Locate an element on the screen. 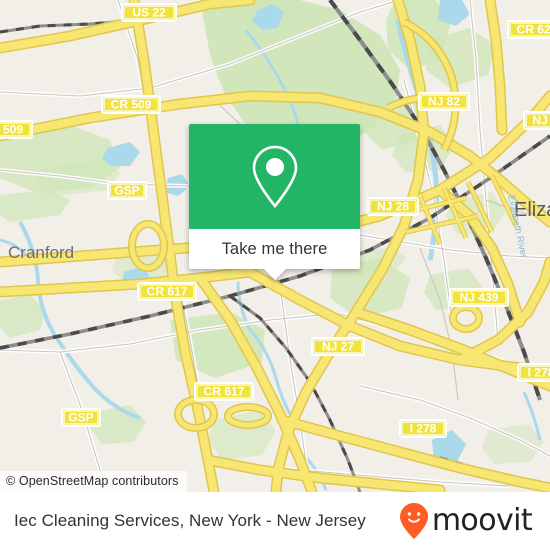  moovit-logo: moovit is located at coordinates (466, 521).